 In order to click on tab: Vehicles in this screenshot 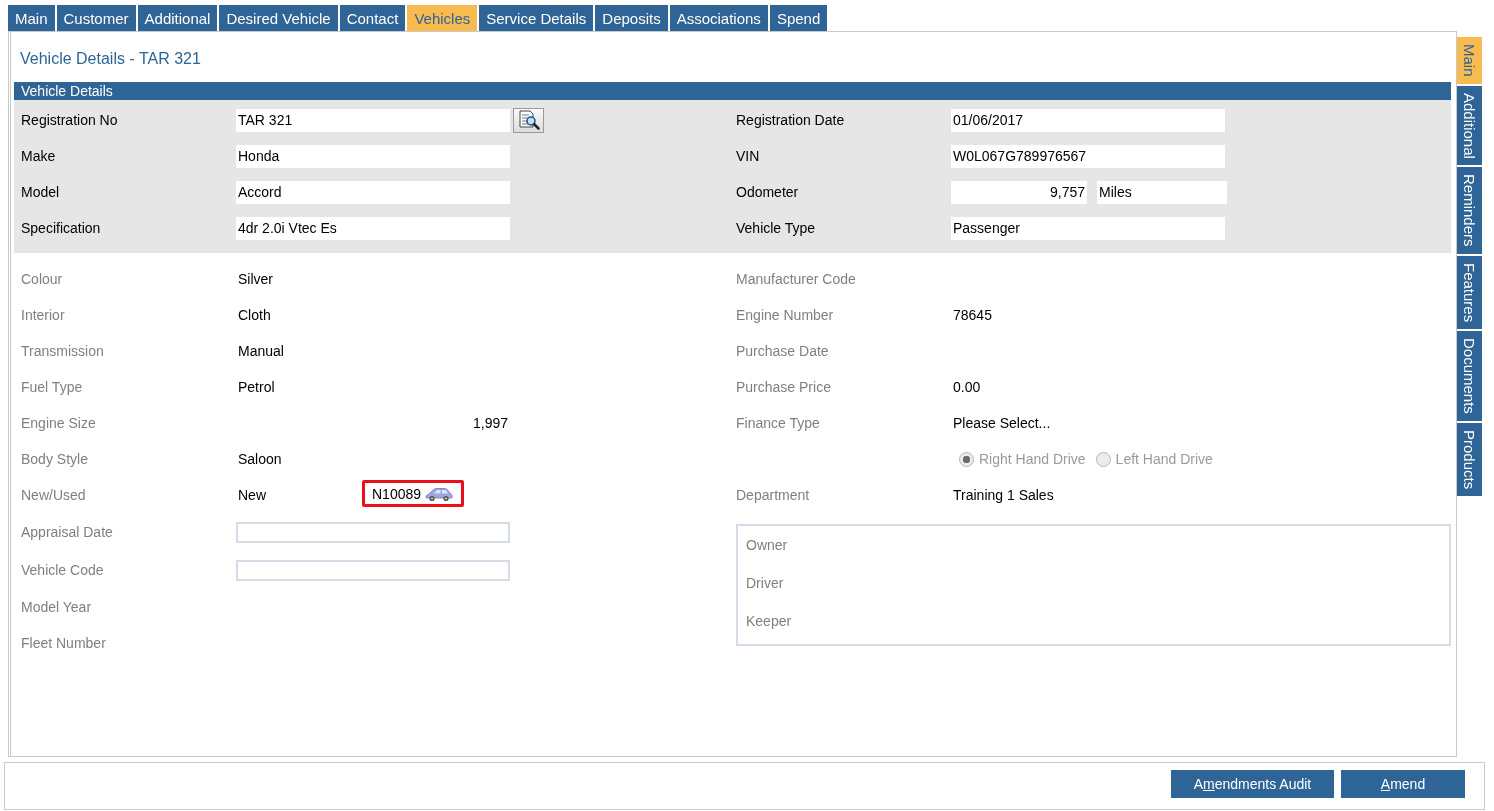, I will do `click(442, 18)`.